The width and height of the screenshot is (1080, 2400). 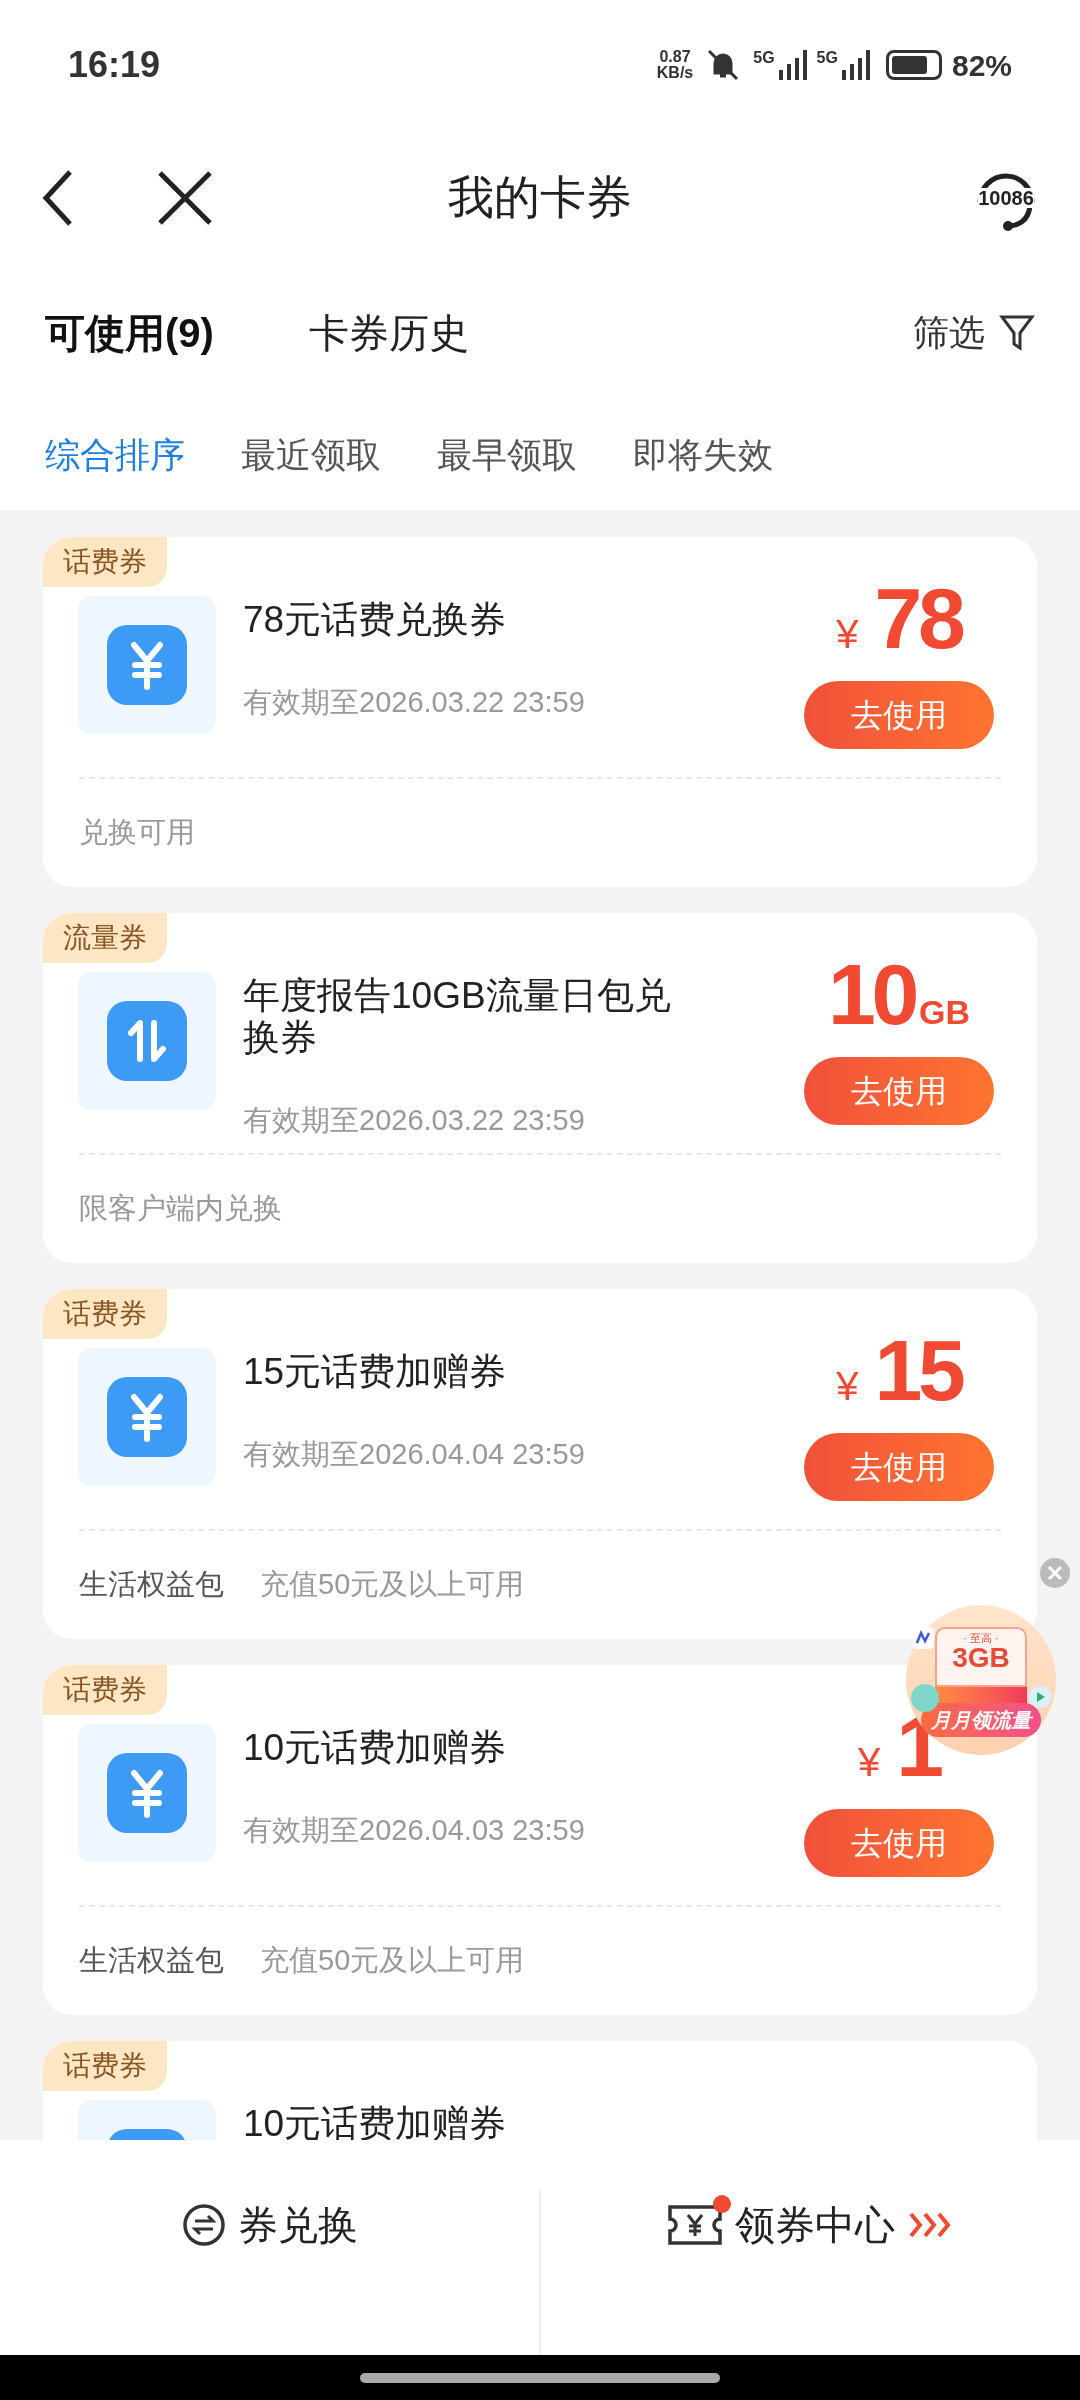 What do you see at coordinates (918, 618) in the screenshot?
I see `coupon-amount: 78` at bounding box center [918, 618].